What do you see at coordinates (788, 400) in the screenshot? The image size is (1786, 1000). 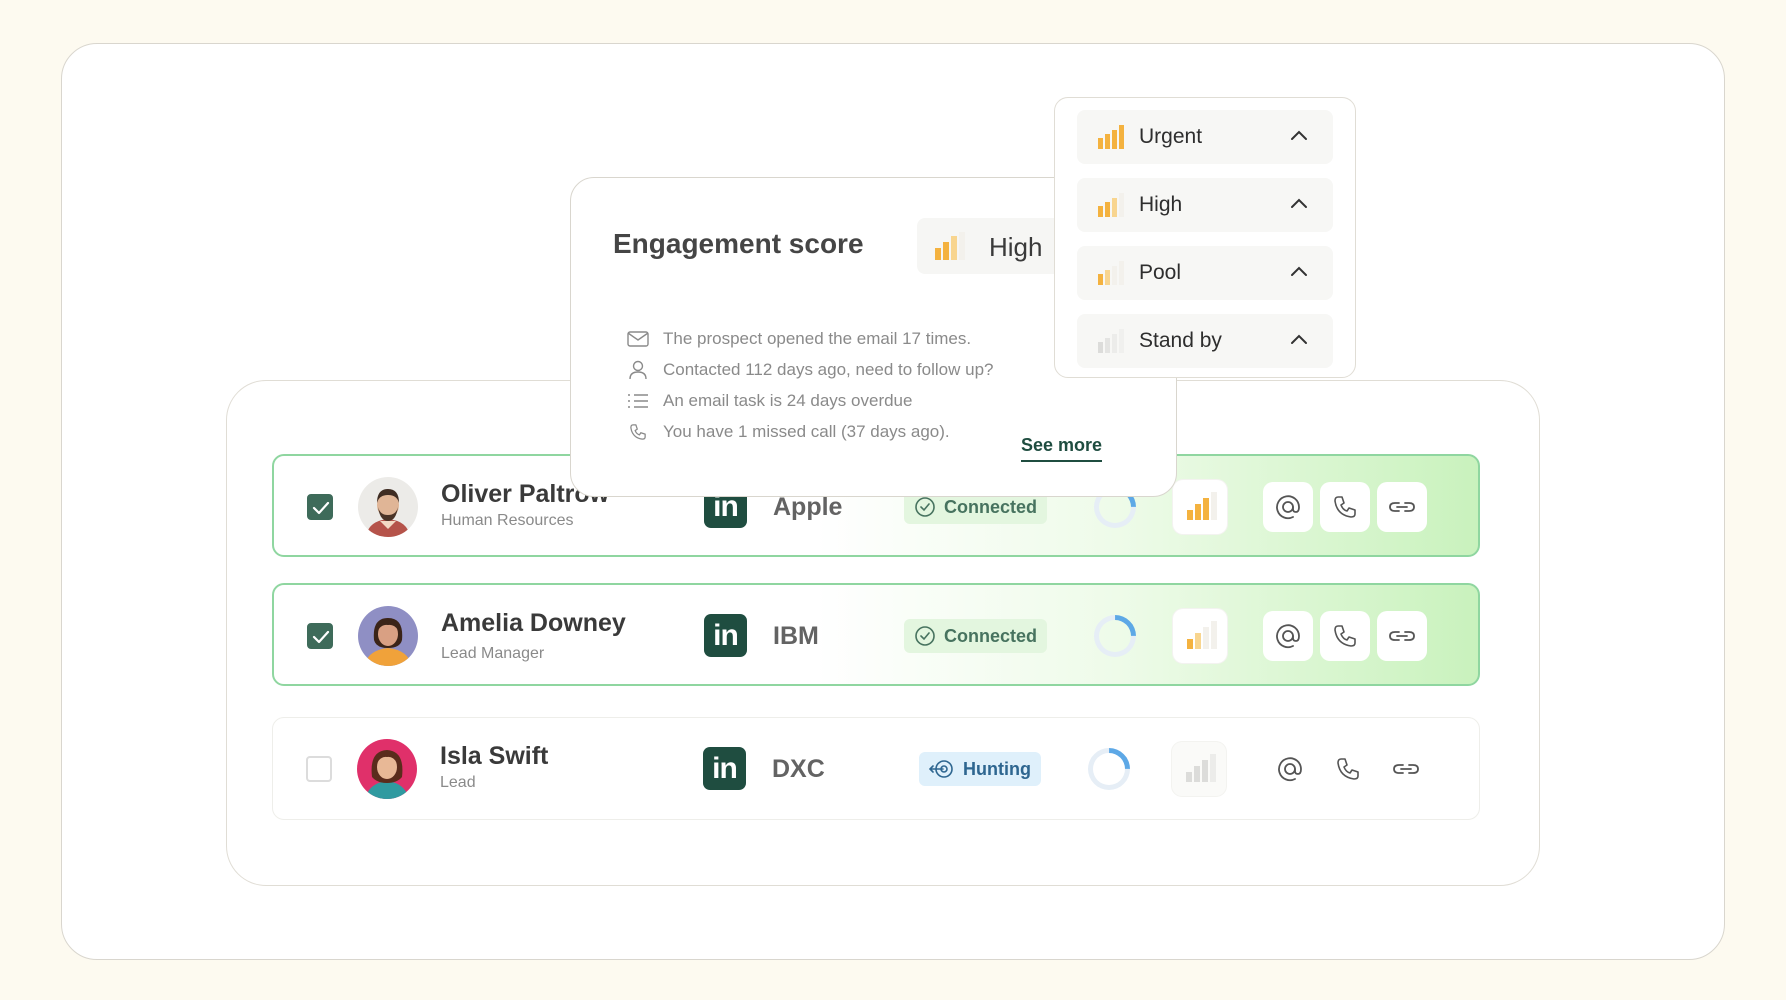 I see `insight-text: An email task is 24 days overdue` at bounding box center [788, 400].